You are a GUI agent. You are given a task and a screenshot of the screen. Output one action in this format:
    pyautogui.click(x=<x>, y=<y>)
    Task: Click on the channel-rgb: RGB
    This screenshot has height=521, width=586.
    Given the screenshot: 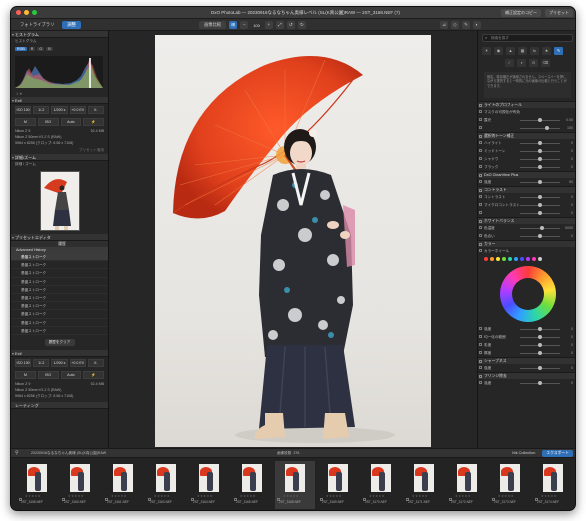 What is the action you would take?
    pyautogui.click(x=21, y=49)
    